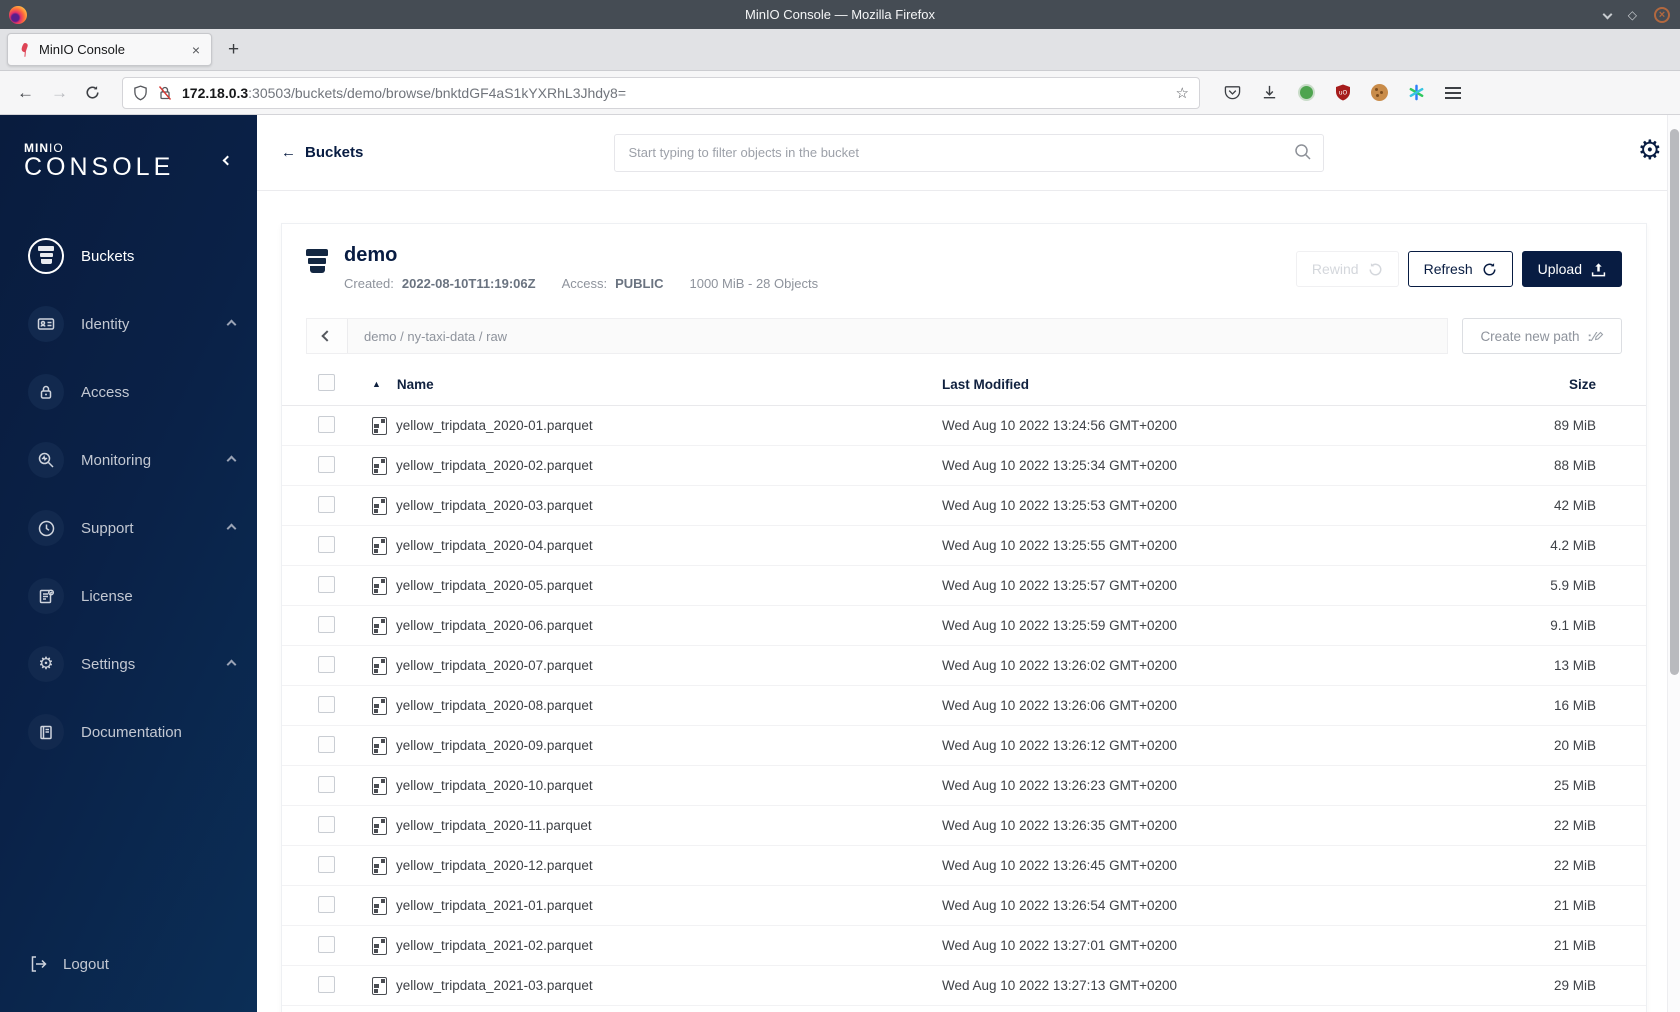 The image size is (1680, 1012). I want to click on filter-objects-input, so click(968, 152).